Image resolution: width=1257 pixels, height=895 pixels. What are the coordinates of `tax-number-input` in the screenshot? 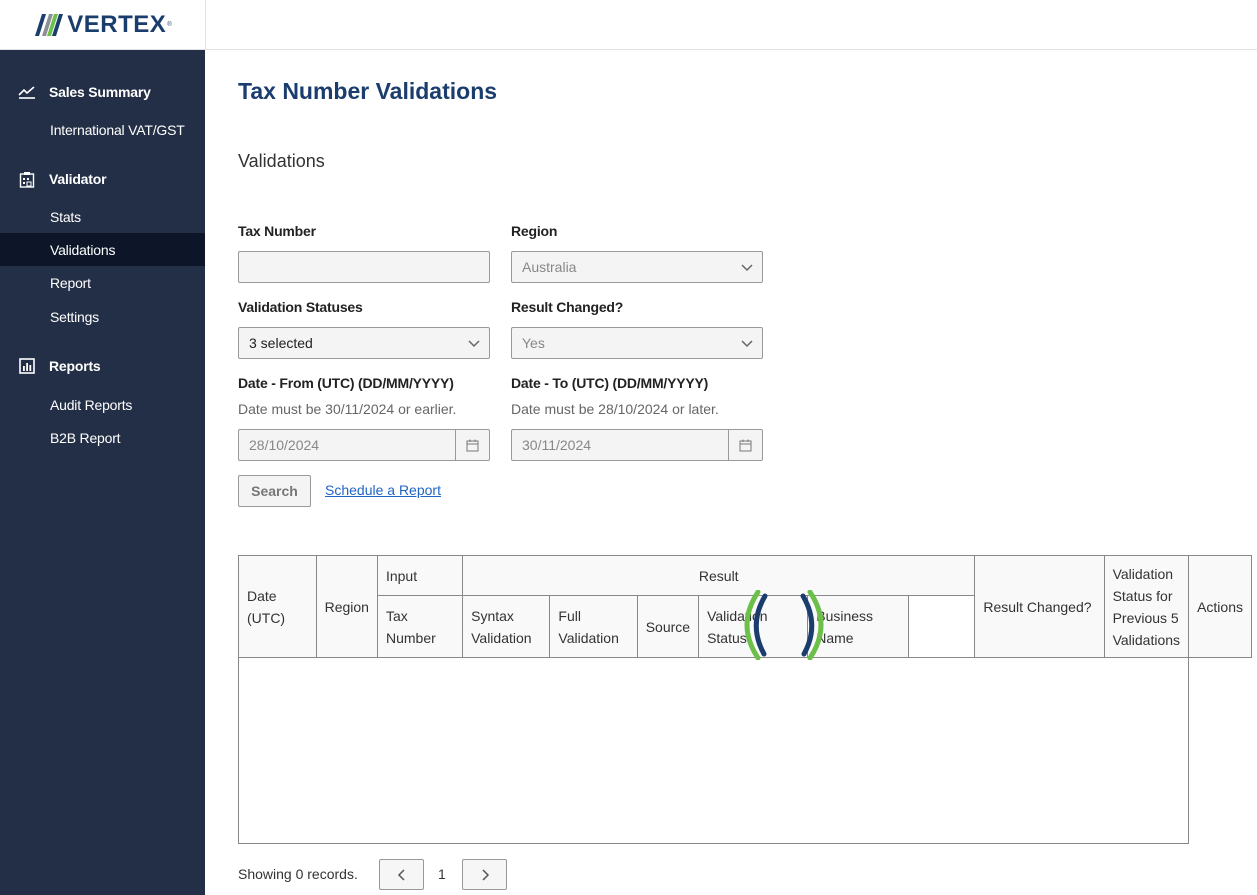 It's located at (364, 267).